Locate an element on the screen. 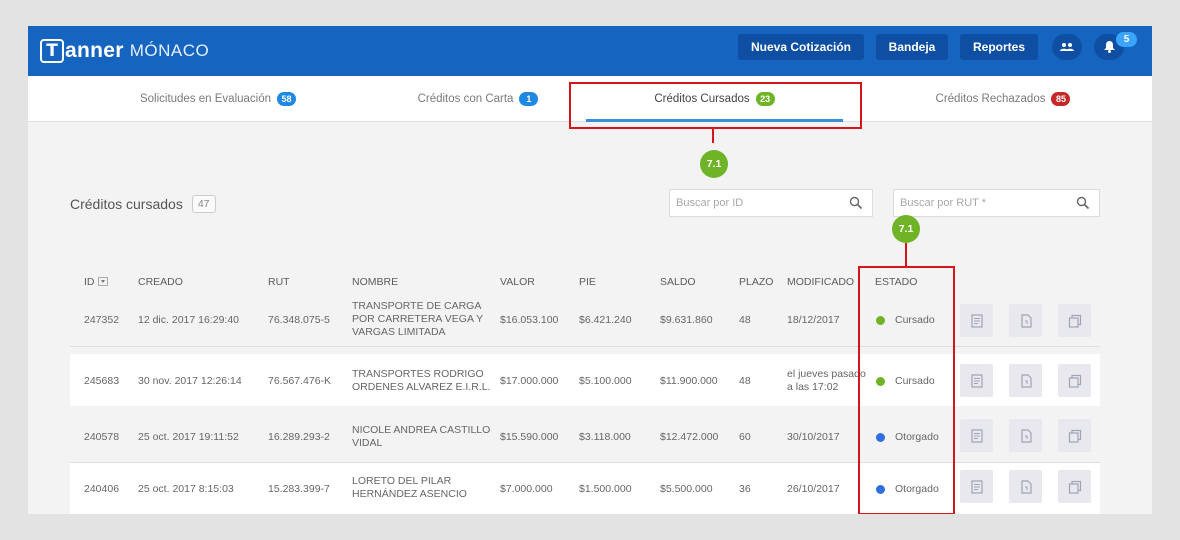  cell-creado: 12 dic. 2017 16:29:40 is located at coordinates (189, 320).